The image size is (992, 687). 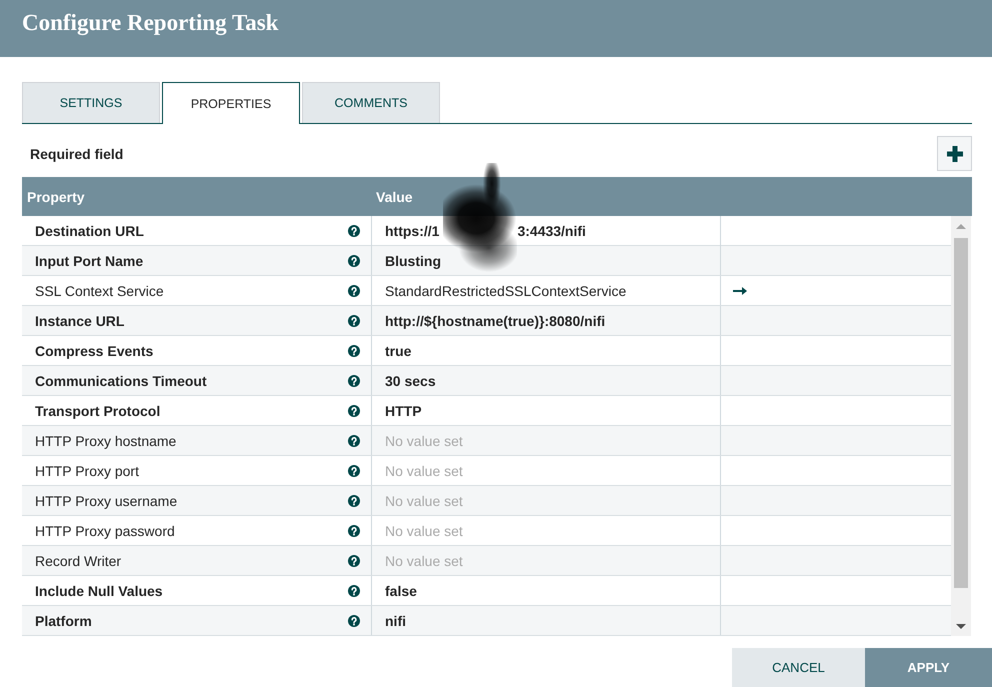 What do you see at coordinates (106, 500) in the screenshot?
I see `property-name: HTTP Proxy username` at bounding box center [106, 500].